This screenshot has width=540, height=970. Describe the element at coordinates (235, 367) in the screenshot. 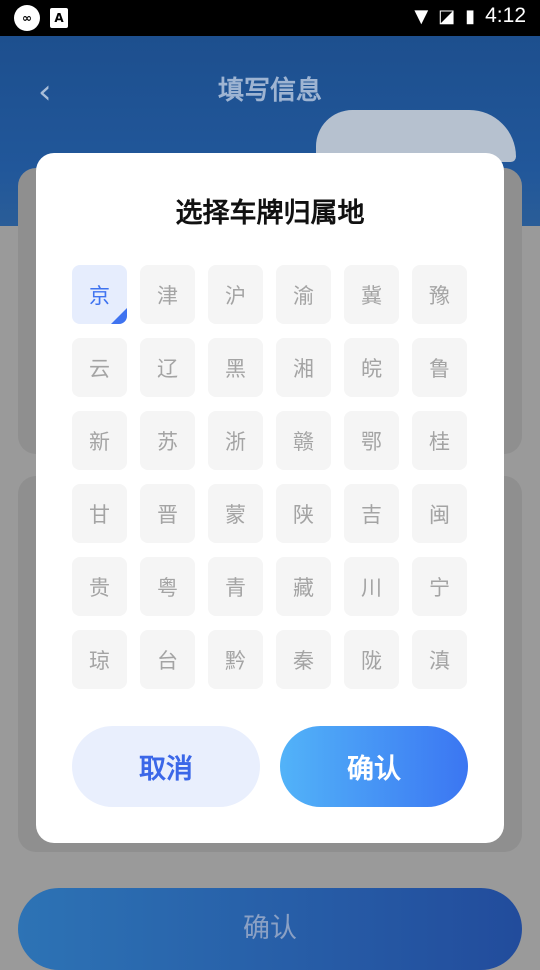

I see `province-cell: 黑` at that location.